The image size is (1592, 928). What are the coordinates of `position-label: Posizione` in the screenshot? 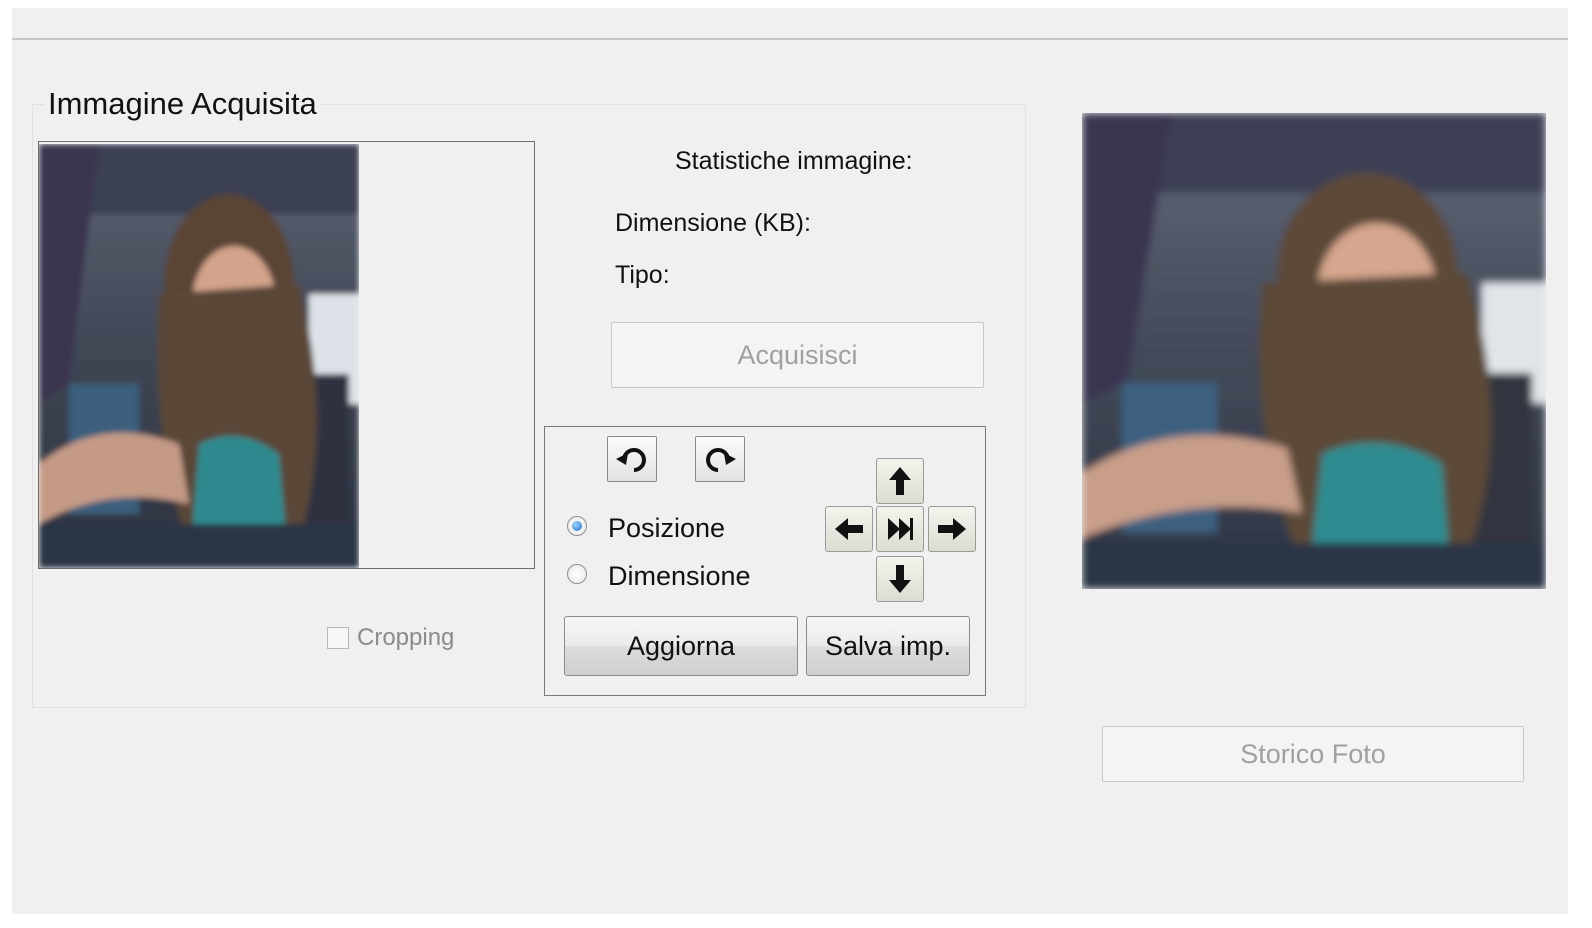 It's located at (667, 528).